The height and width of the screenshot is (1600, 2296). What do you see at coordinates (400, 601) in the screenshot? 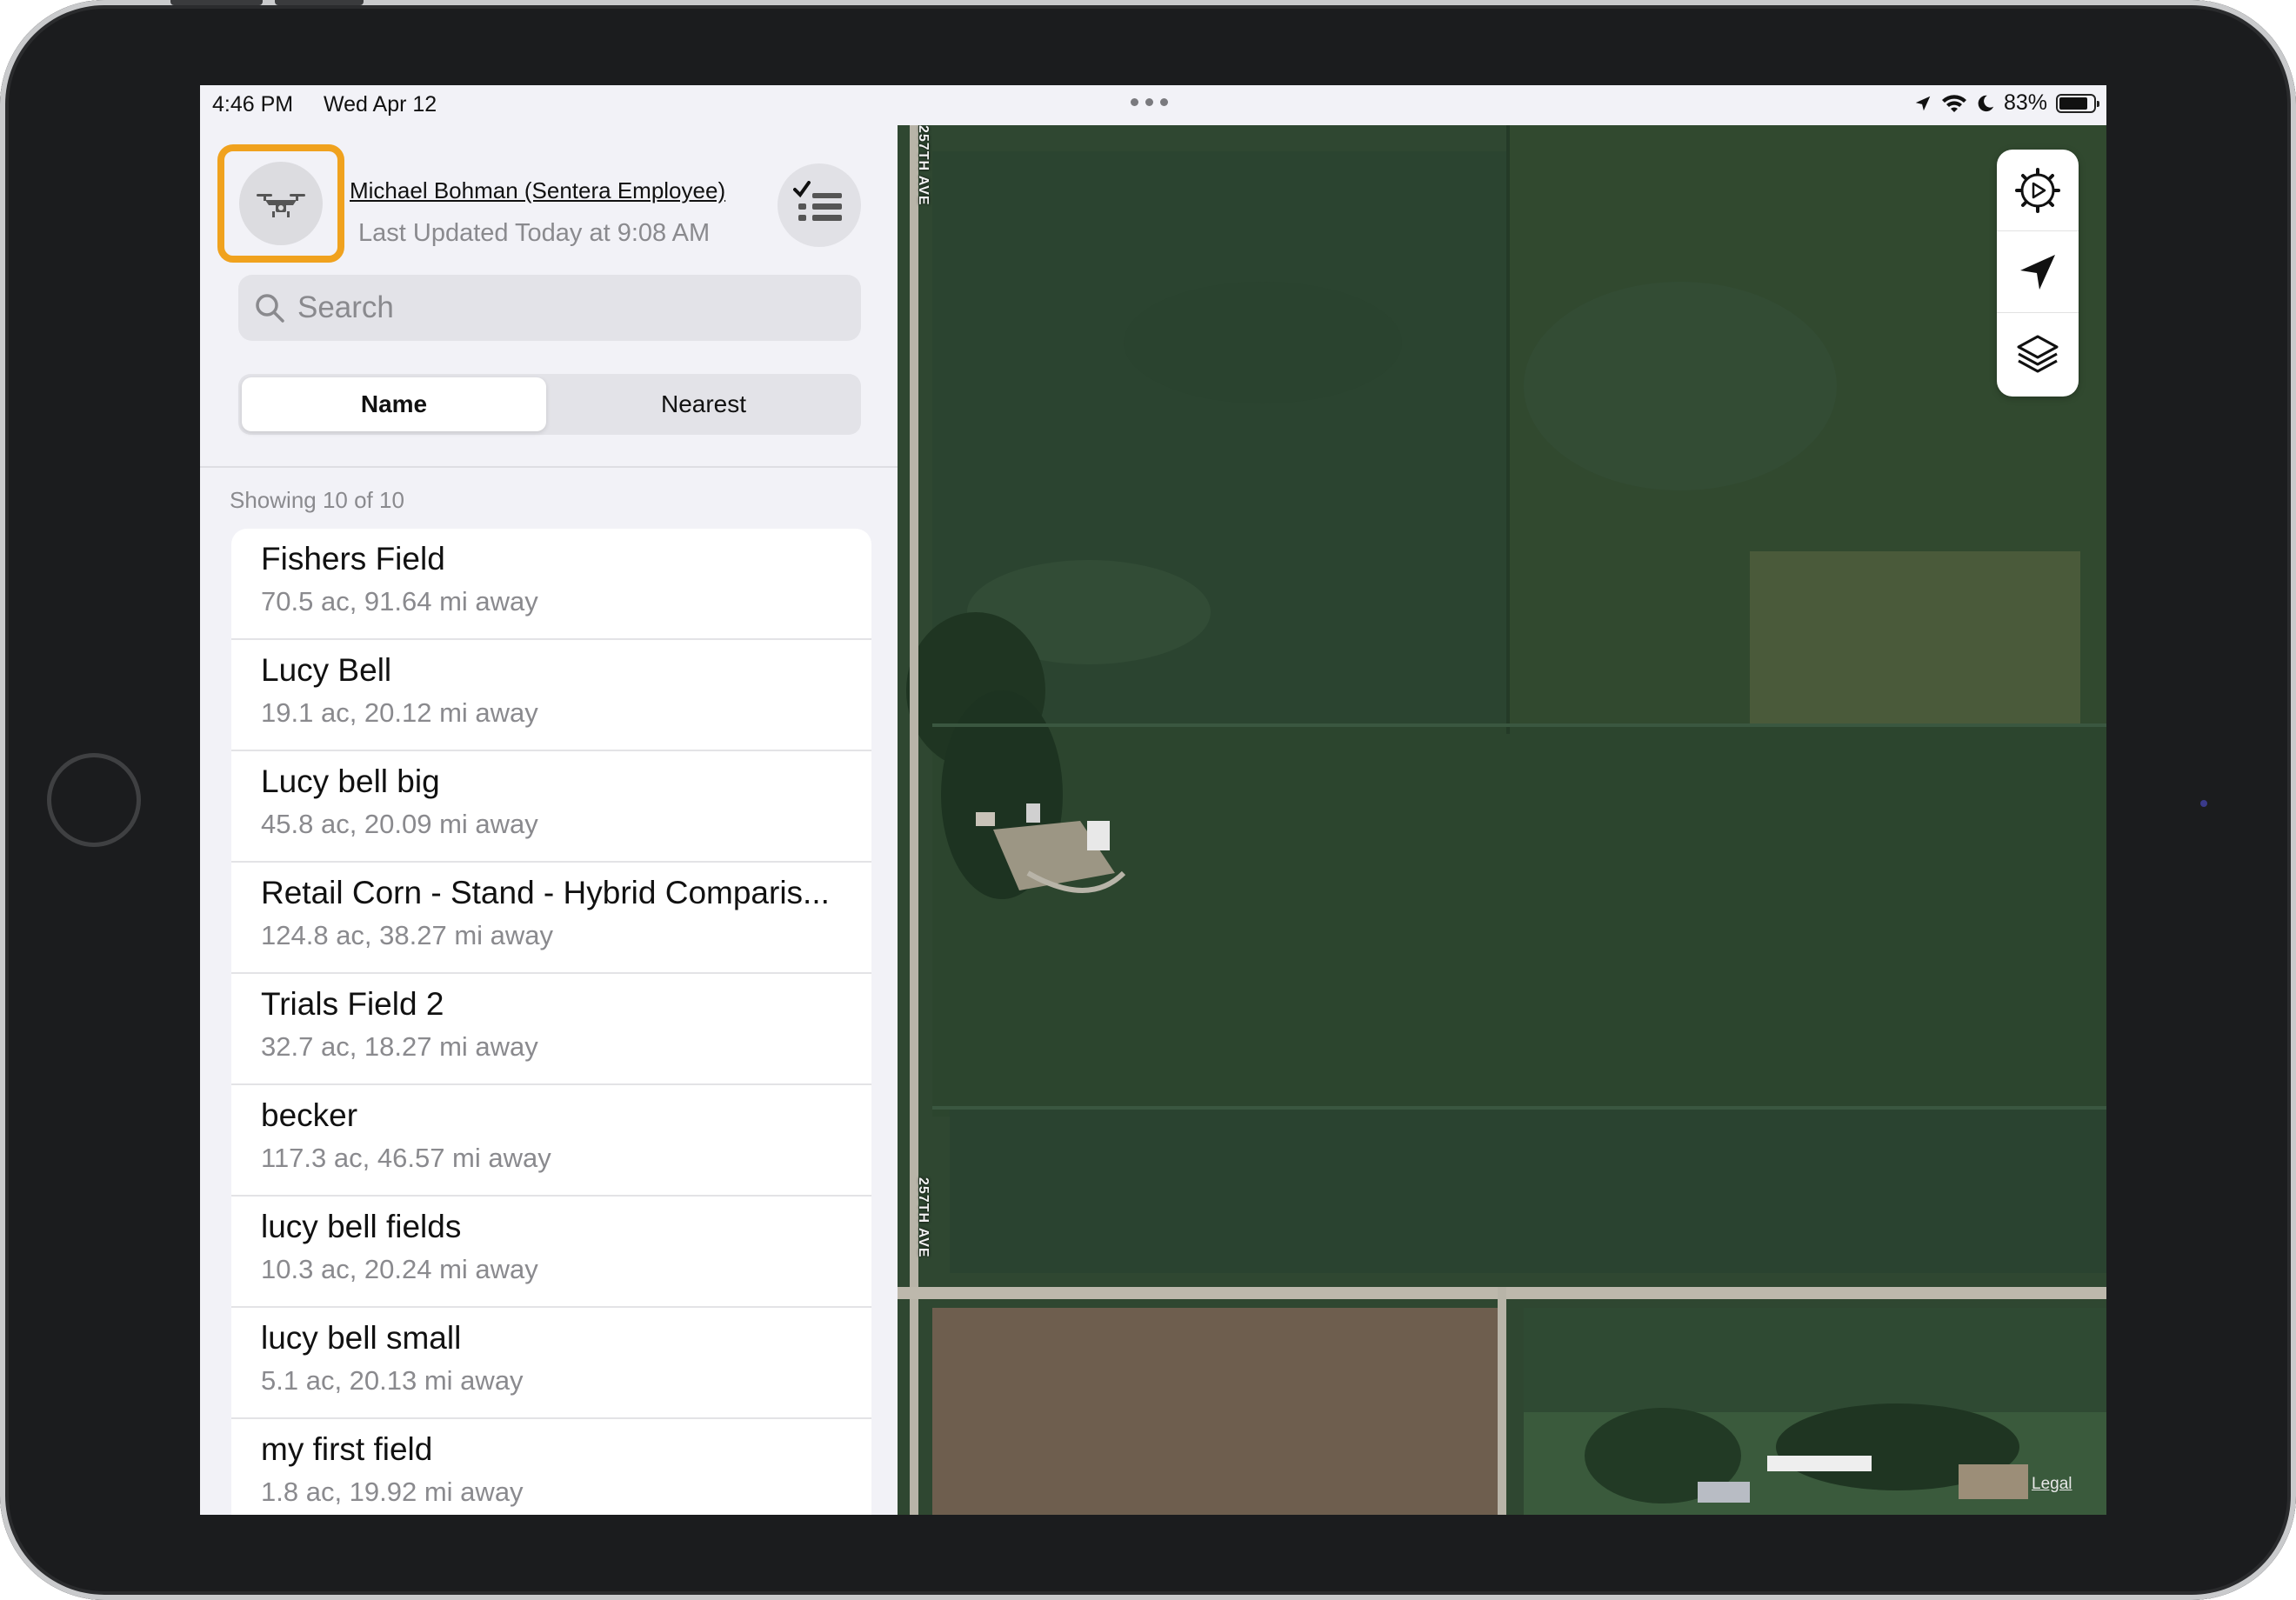
I see `field-detail: 70.5 ac, 91.64 mi away` at bounding box center [400, 601].